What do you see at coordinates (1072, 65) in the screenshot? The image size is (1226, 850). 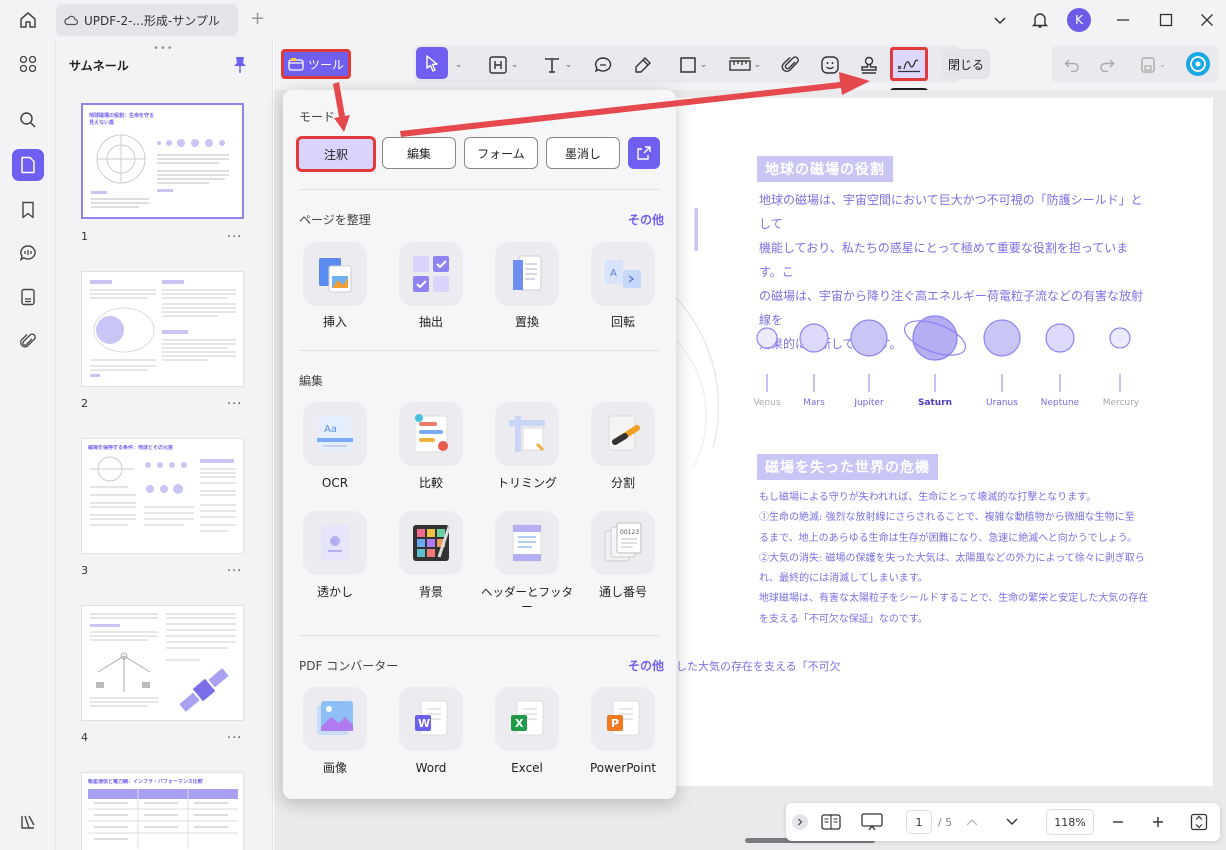 I see `undo-button` at bounding box center [1072, 65].